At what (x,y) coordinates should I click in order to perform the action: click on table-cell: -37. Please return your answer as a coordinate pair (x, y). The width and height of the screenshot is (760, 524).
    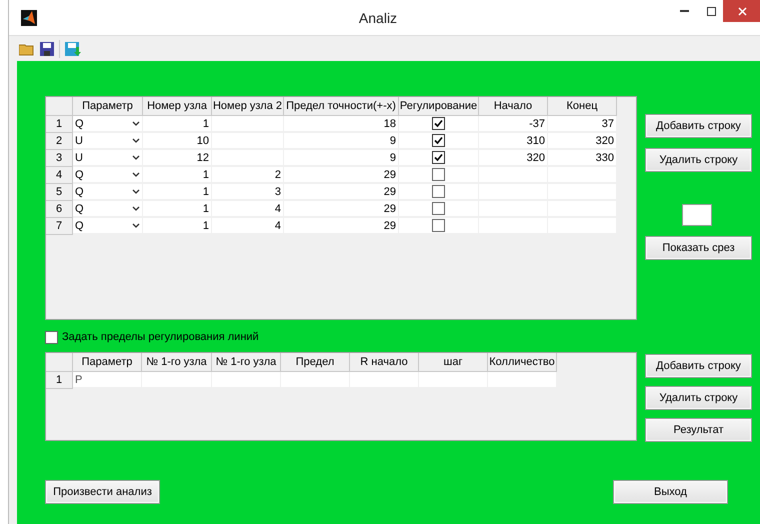
    Looking at the image, I should click on (513, 124).